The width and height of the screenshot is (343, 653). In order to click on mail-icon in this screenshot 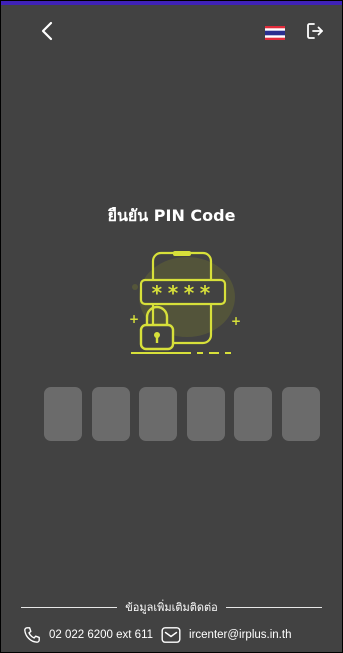, I will do `click(171, 635)`.